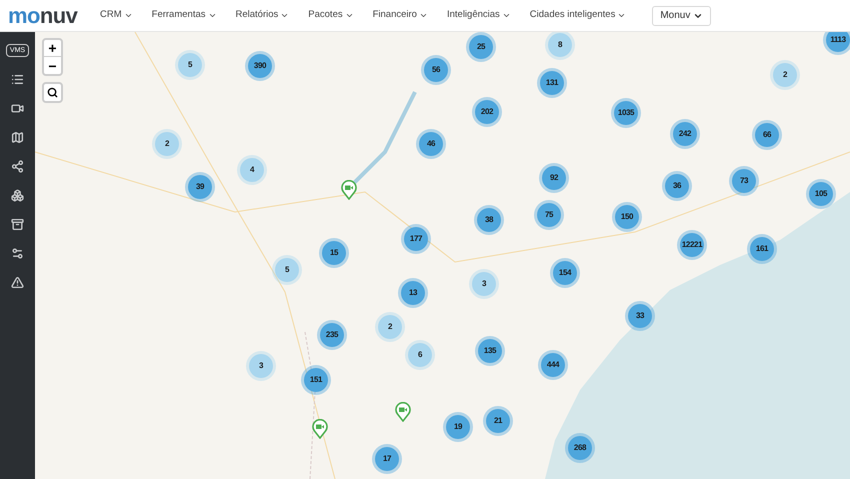  Describe the element at coordinates (184, 15) in the screenshot. I see `nav-menu-item: Ferramentas` at that location.